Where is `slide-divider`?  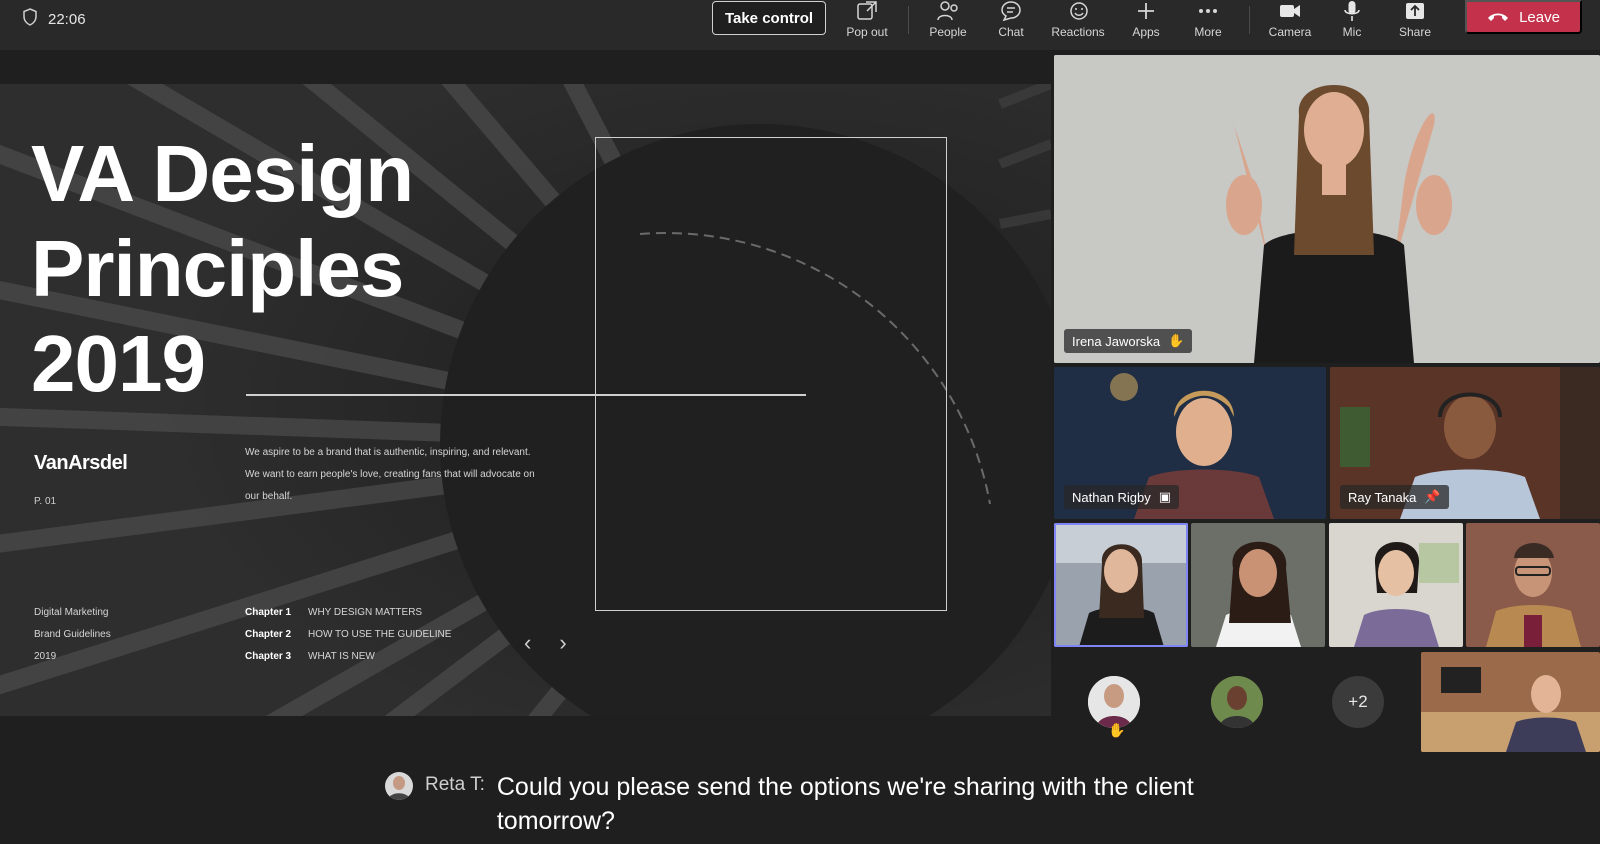
slide-divider is located at coordinates (526, 395).